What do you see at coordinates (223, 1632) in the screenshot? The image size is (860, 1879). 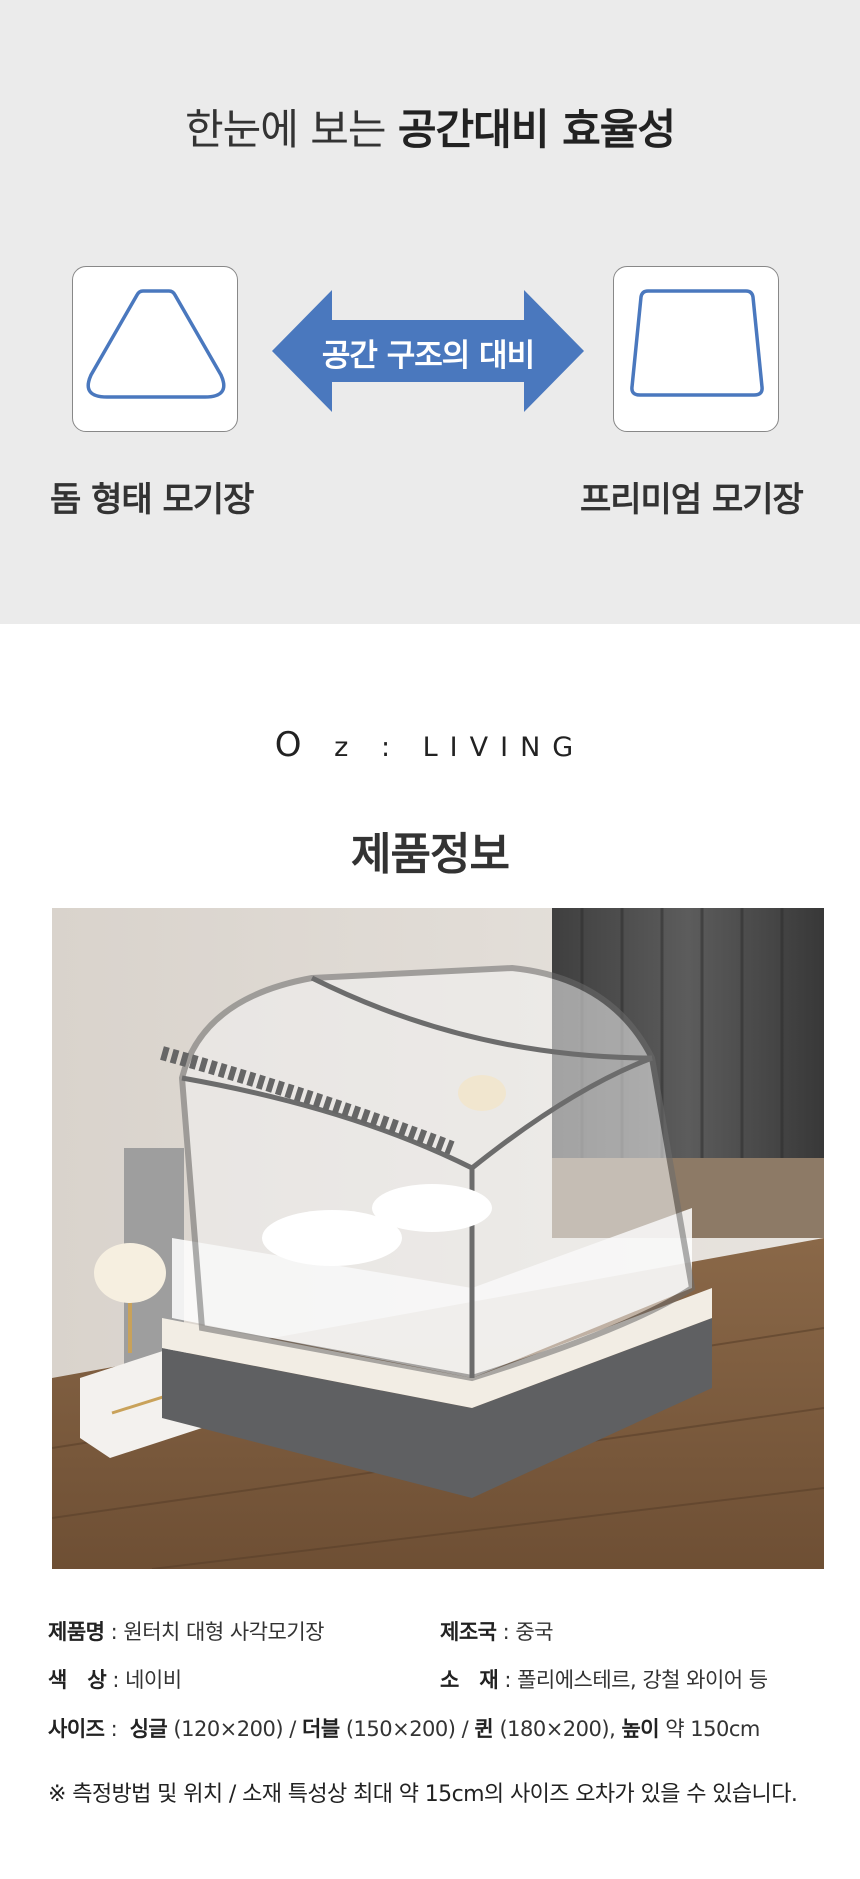 I see `spec-name-value: 원터치 대형 사각모기장` at bounding box center [223, 1632].